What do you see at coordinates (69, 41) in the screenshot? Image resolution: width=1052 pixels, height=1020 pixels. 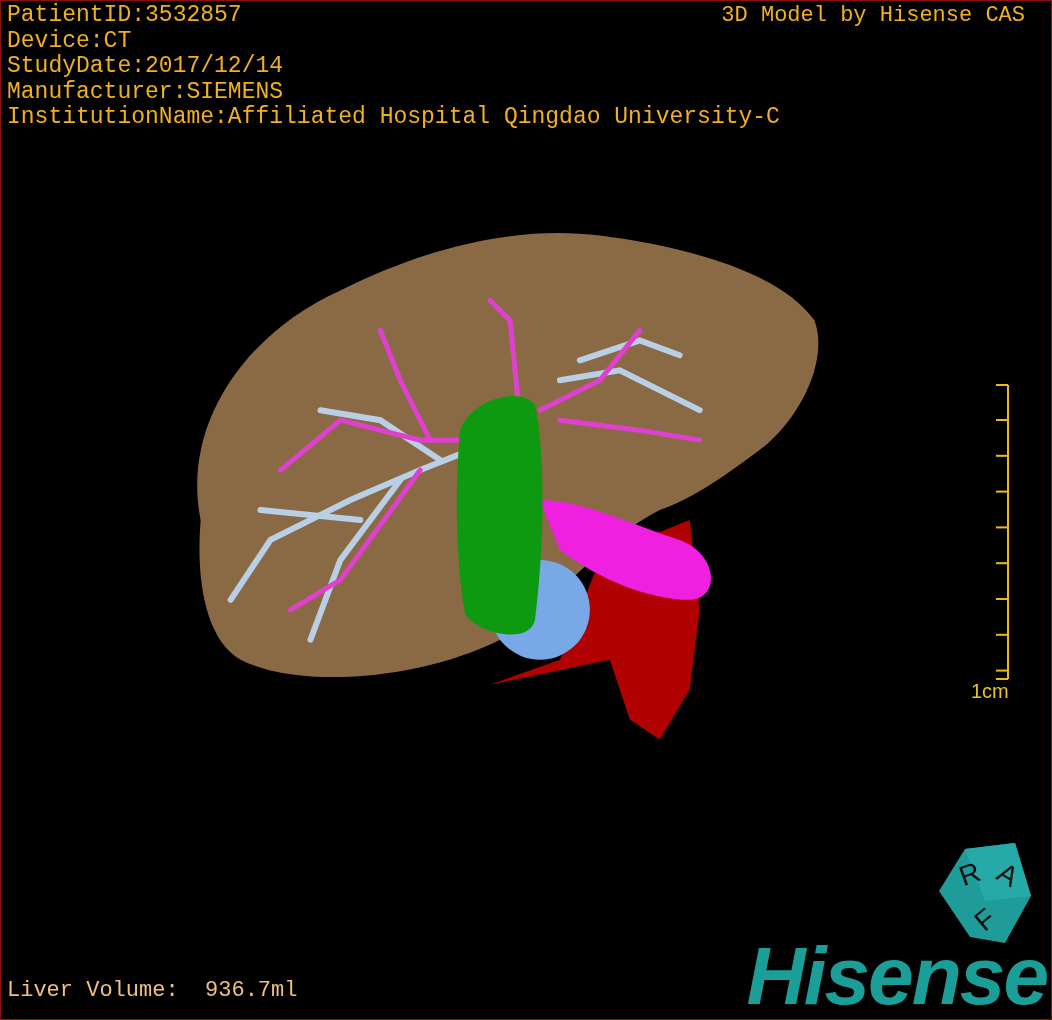 I see `info-line: Device:CT` at bounding box center [69, 41].